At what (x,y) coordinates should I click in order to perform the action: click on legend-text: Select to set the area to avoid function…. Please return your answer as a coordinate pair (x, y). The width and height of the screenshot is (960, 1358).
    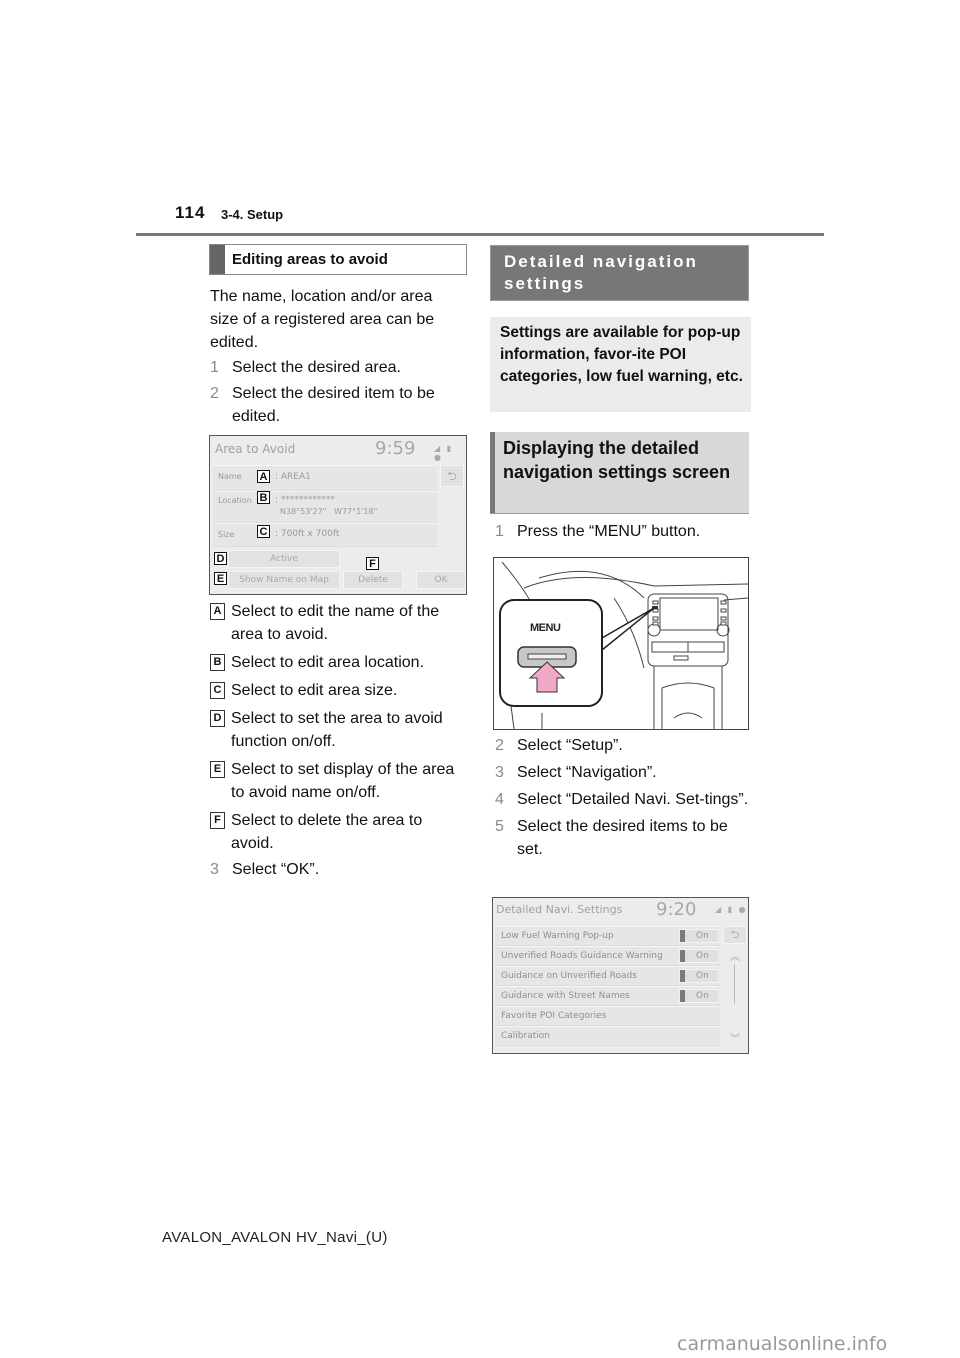
    Looking at the image, I should click on (337, 730).